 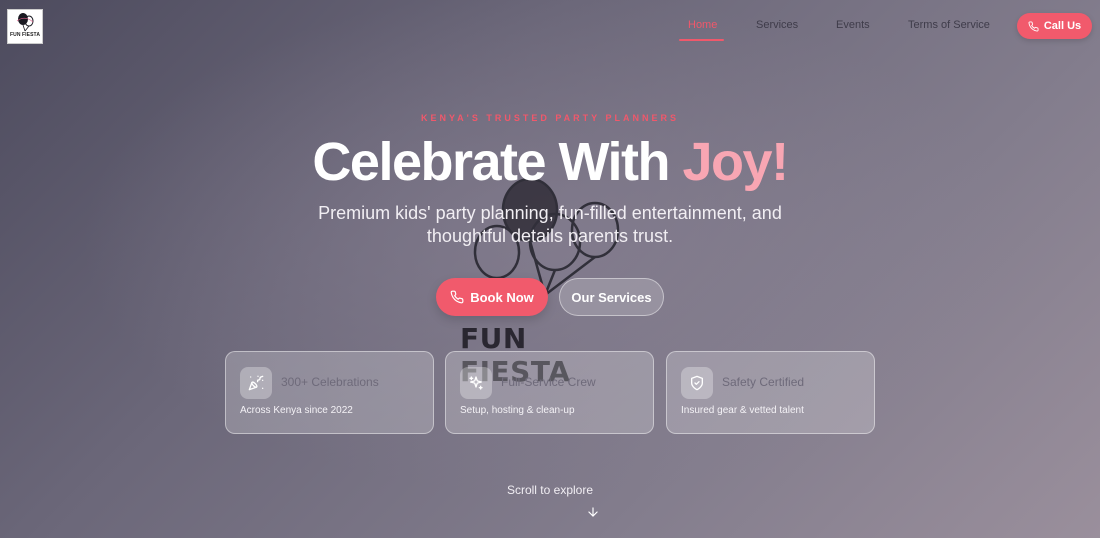 I want to click on arrow-down-icon, so click(x=593, y=512).